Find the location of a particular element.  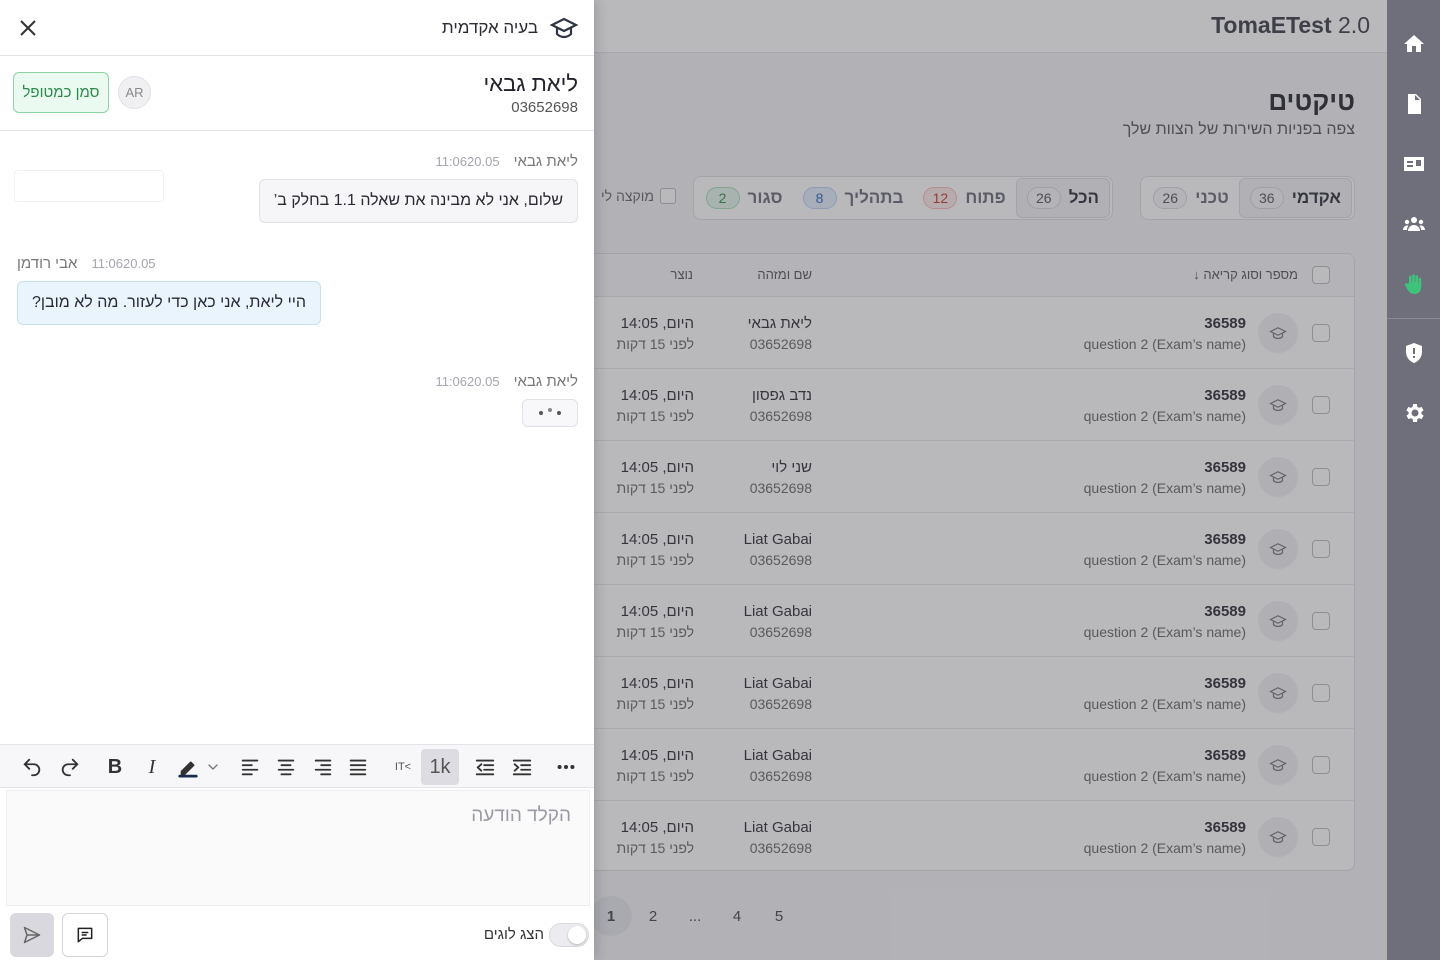

page-1: 1 is located at coordinates (611, 916).